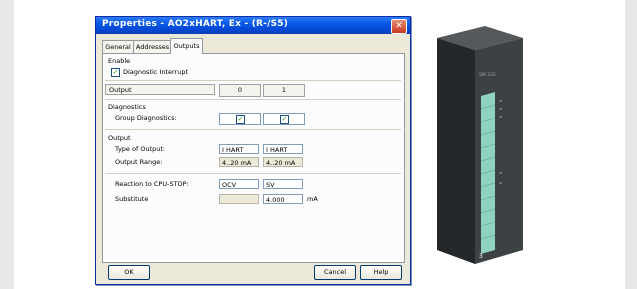 The image size is (637, 289). I want to click on reaction-cpu-stop-label: Reaction to CPU-STOP:, so click(152, 184).